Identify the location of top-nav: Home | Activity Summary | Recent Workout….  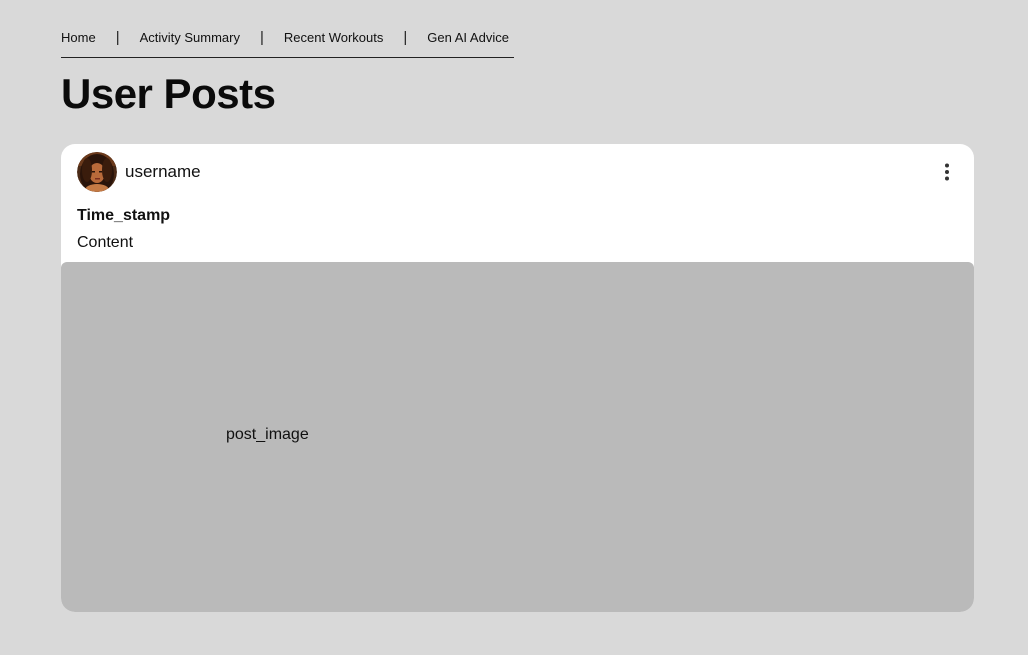
(287, 43).